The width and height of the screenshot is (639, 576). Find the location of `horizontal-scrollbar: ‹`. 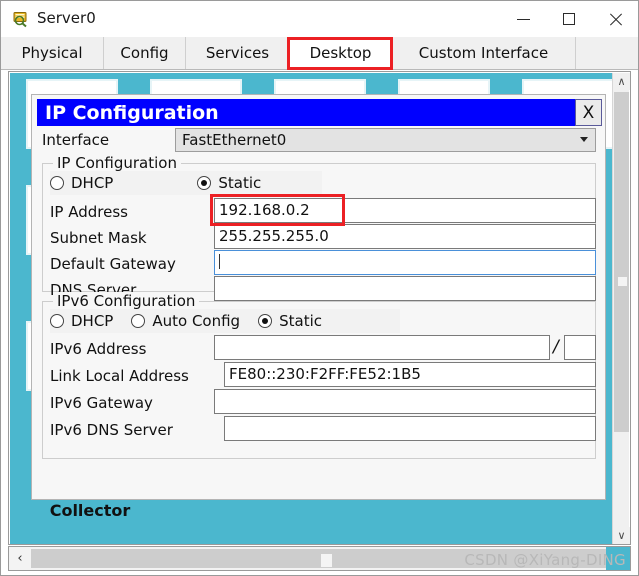

horizontal-scrollbar: ‹ is located at coordinates (319, 558).